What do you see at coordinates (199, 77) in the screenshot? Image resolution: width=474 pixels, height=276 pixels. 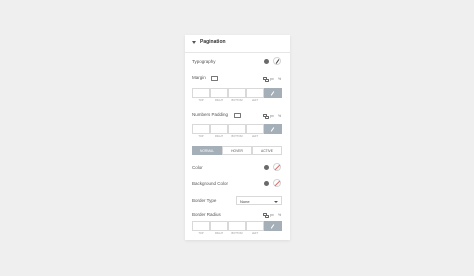 I see `margin-label: Margin` at bounding box center [199, 77].